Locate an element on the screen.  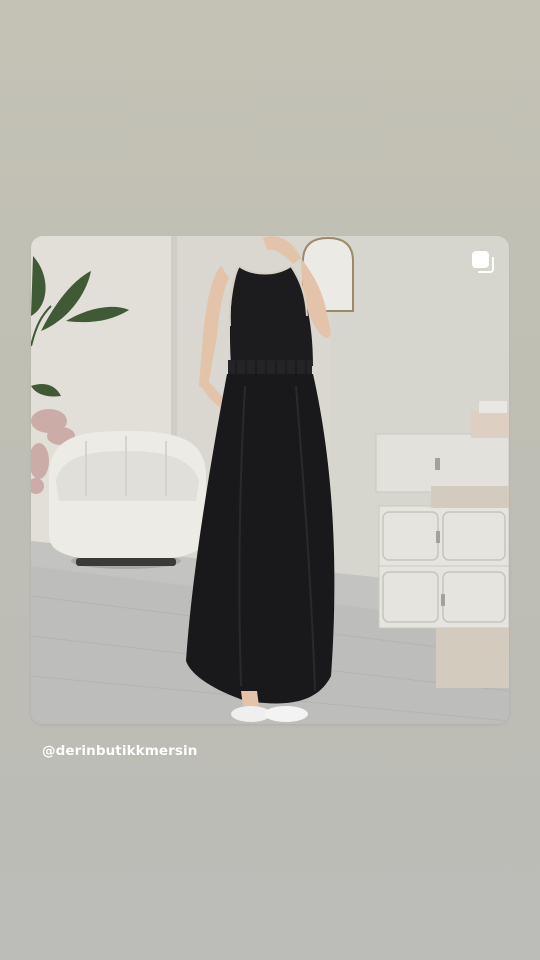
post-username: @derinbutikkmersin is located at coordinates (119, 751).